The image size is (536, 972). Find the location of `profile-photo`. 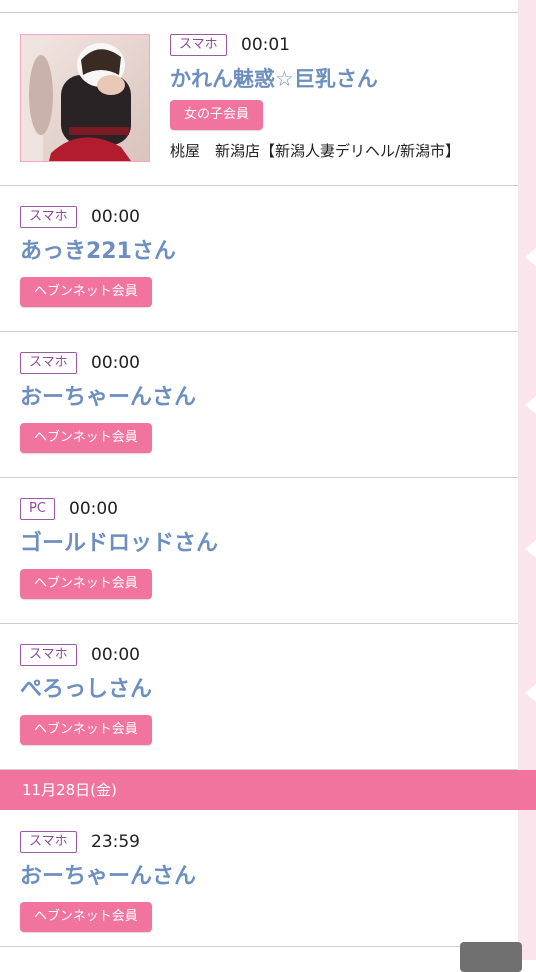

profile-photo is located at coordinates (85, 98).